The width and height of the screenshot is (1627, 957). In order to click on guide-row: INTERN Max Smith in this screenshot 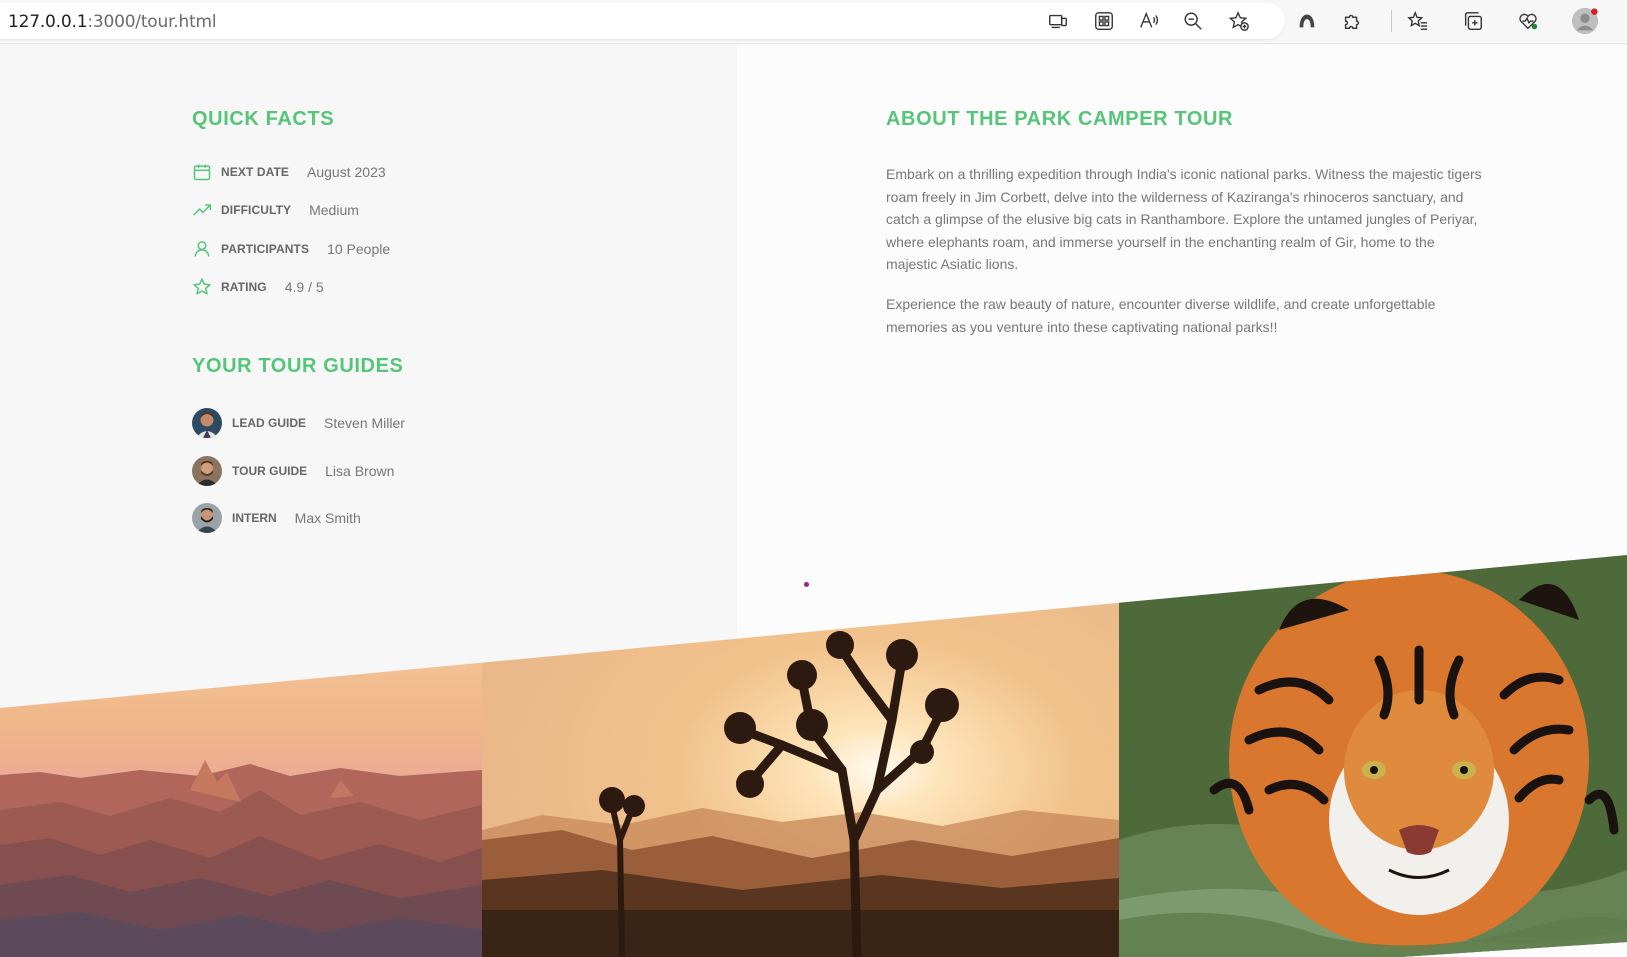, I will do `click(276, 518)`.